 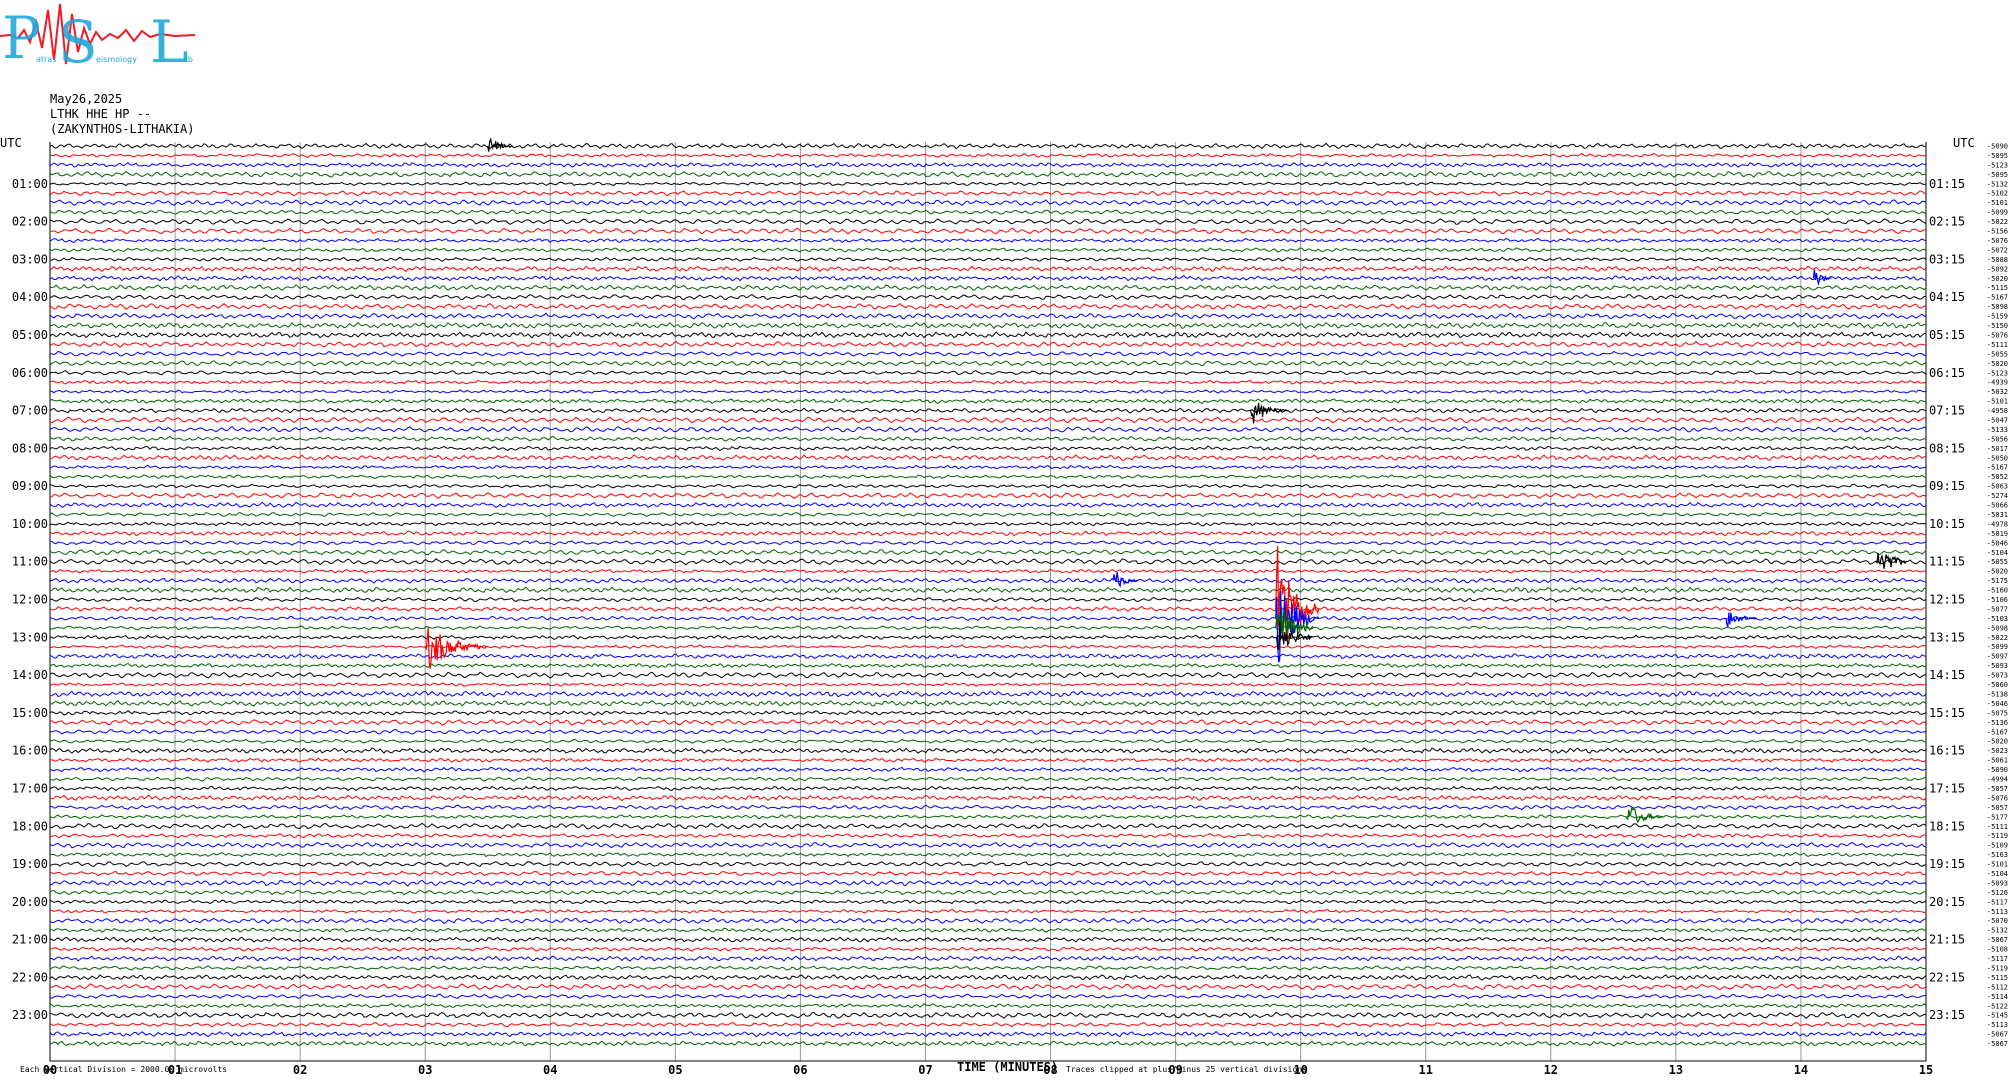 I want to click on trace-offset-label: -4978, so click(x=1997, y=524).